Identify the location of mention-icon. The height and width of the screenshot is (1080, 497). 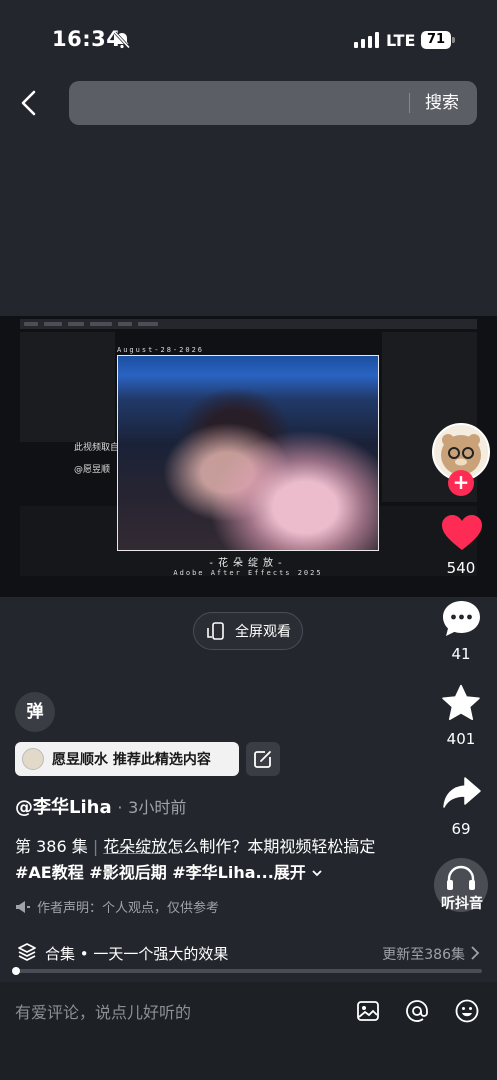
(417, 1011).